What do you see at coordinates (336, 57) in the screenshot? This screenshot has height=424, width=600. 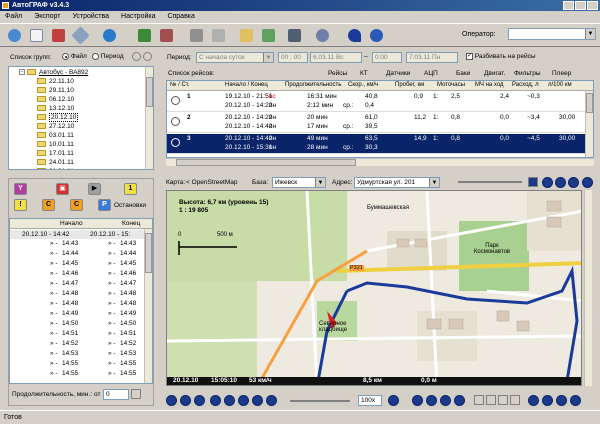 I see `date-from-field: 6.03.11 Вс` at bounding box center [336, 57].